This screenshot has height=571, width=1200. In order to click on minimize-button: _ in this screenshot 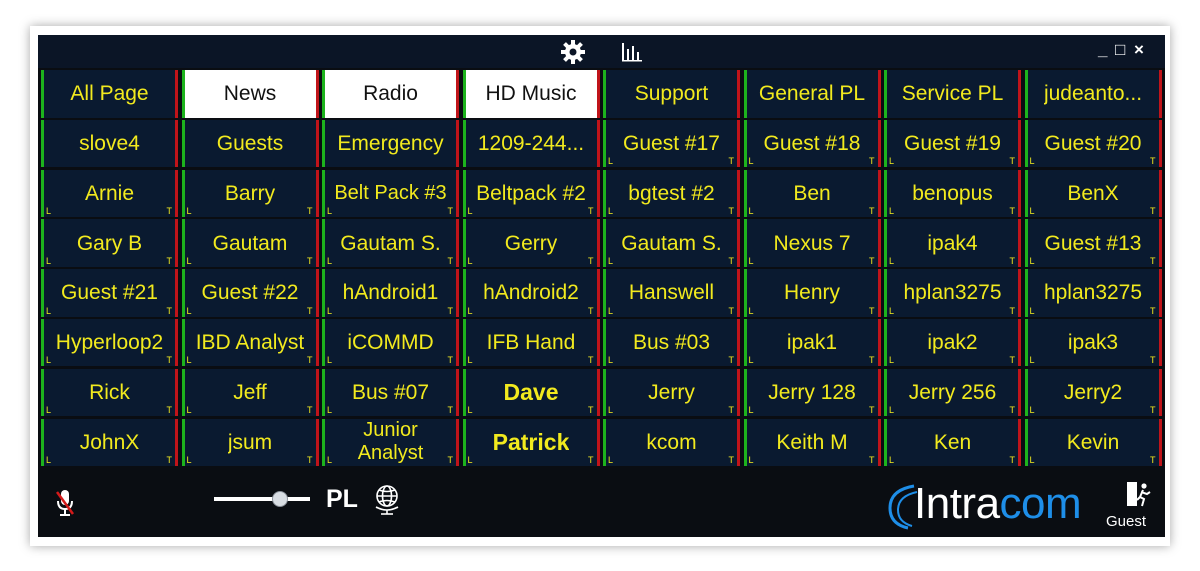, I will do `click(1102, 50)`.